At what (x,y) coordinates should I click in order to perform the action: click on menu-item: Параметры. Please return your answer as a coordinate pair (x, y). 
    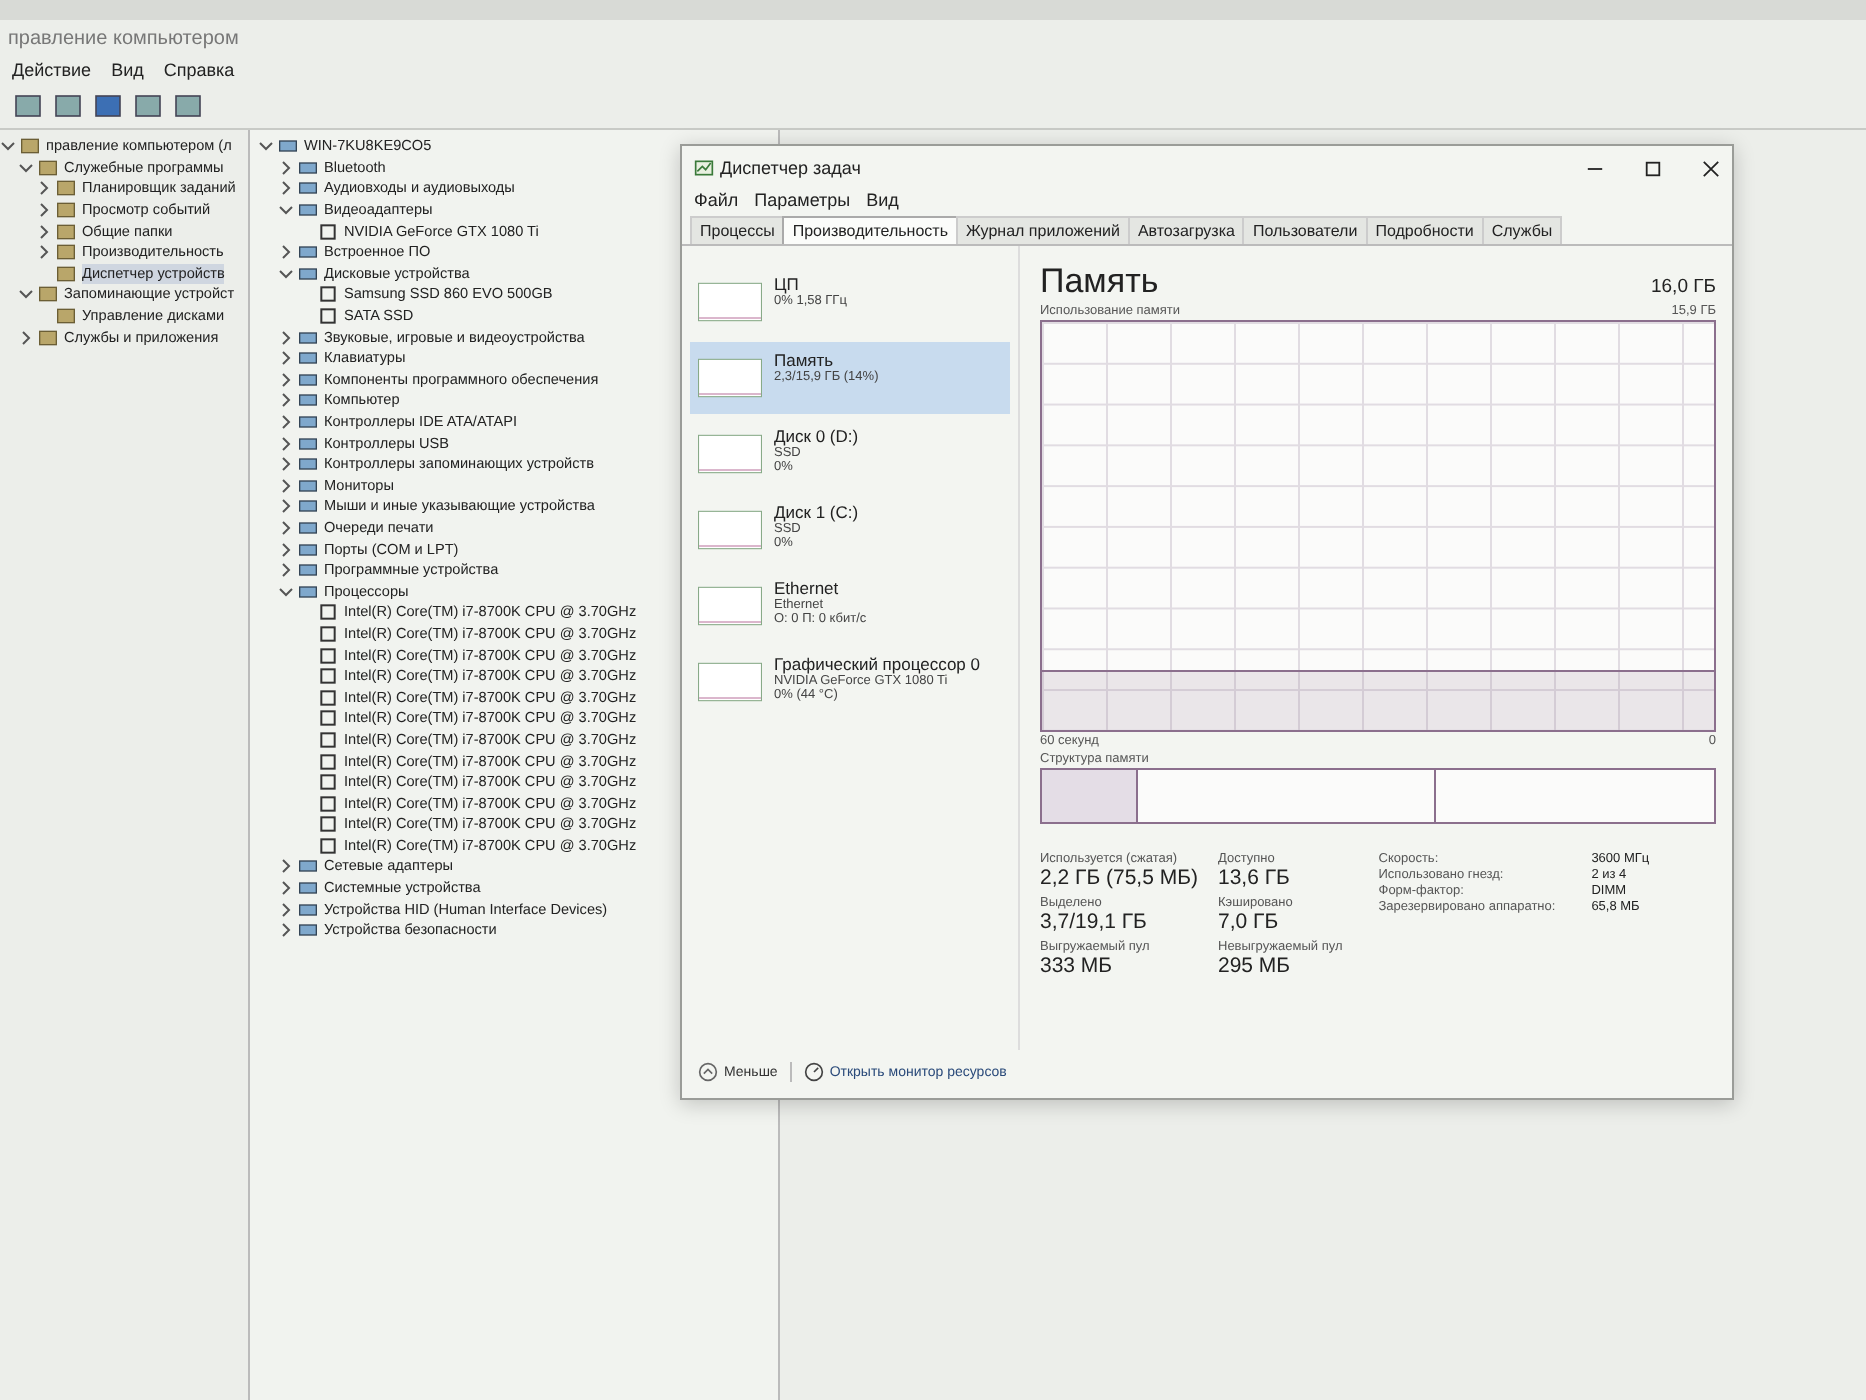
    Looking at the image, I should click on (802, 200).